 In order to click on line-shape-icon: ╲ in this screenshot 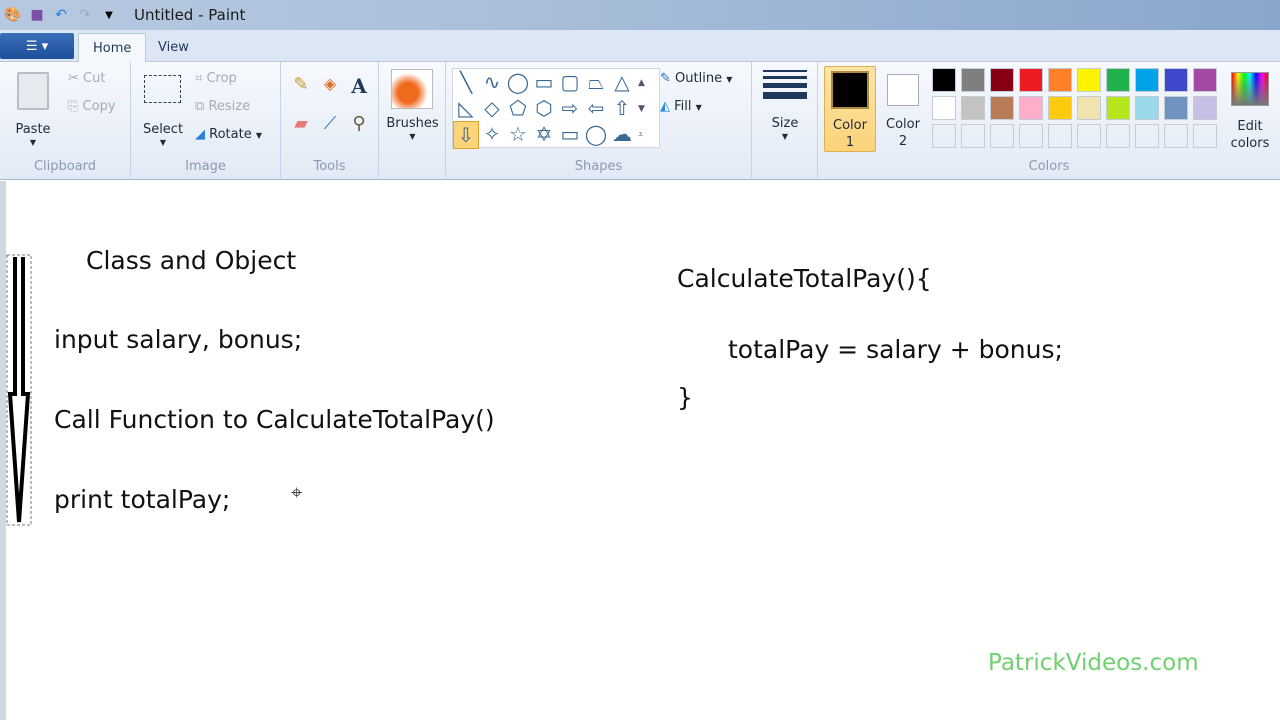, I will do `click(466, 82)`.